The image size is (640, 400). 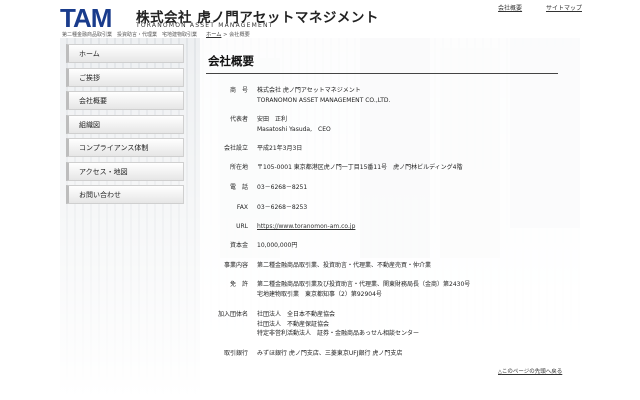 I want to click on company-url-link: https://www.toranomon-am.co.jp, so click(x=306, y=226).